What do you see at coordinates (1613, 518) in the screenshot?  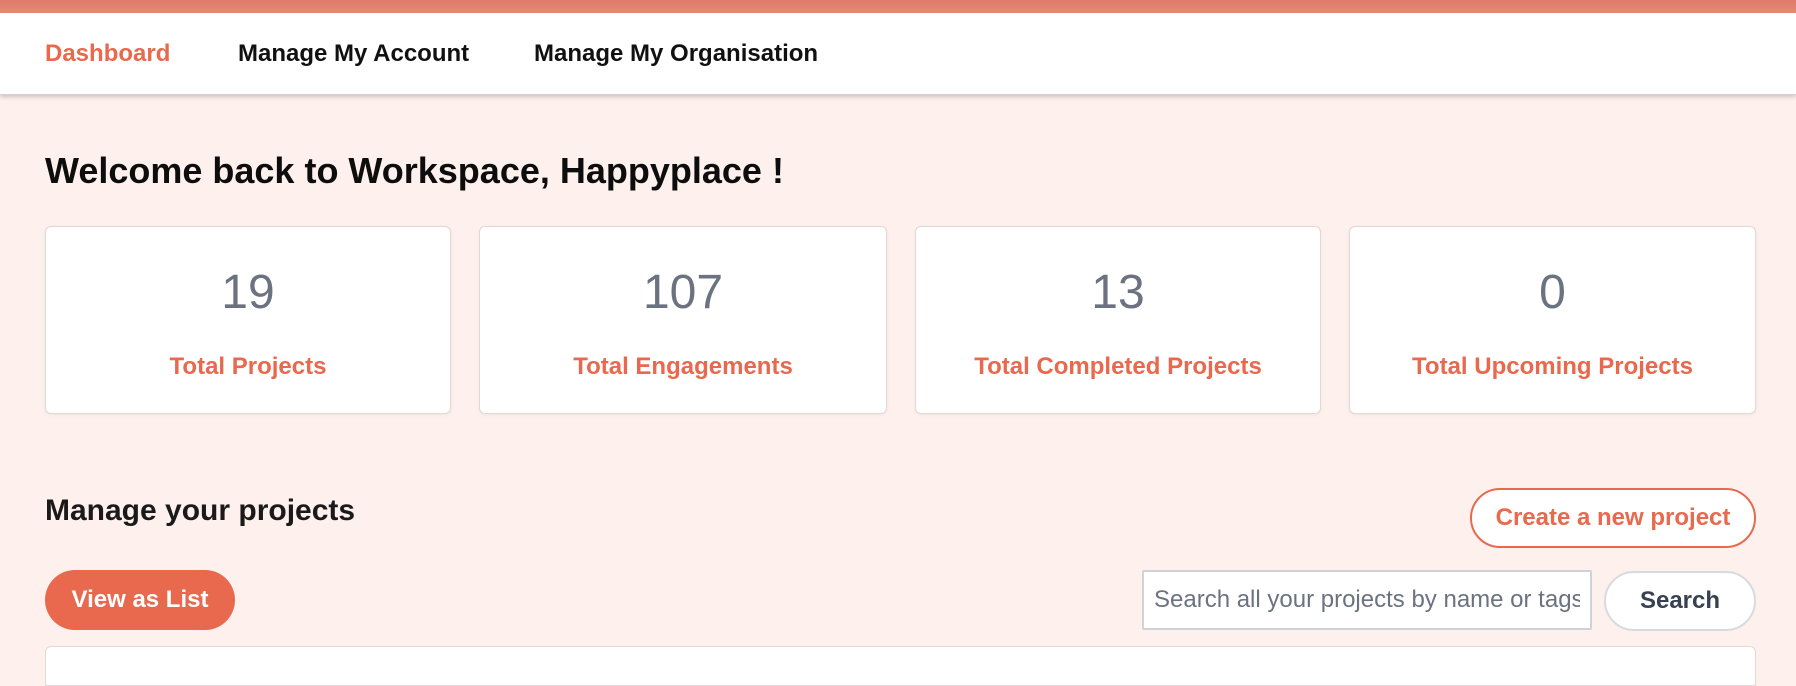 I see `create-new-project-button: Create a new project` at bounding box center [1613, 518].